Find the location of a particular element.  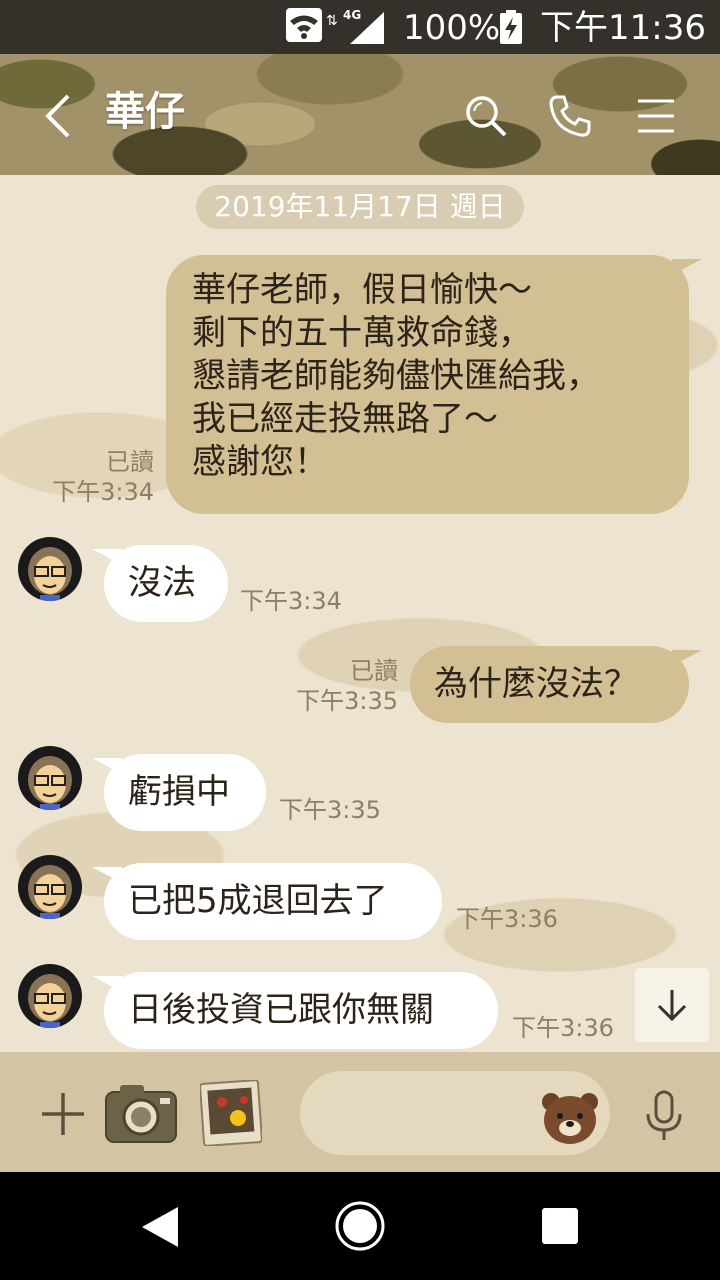

sticker-icon is located at coordinates (570, 1118).